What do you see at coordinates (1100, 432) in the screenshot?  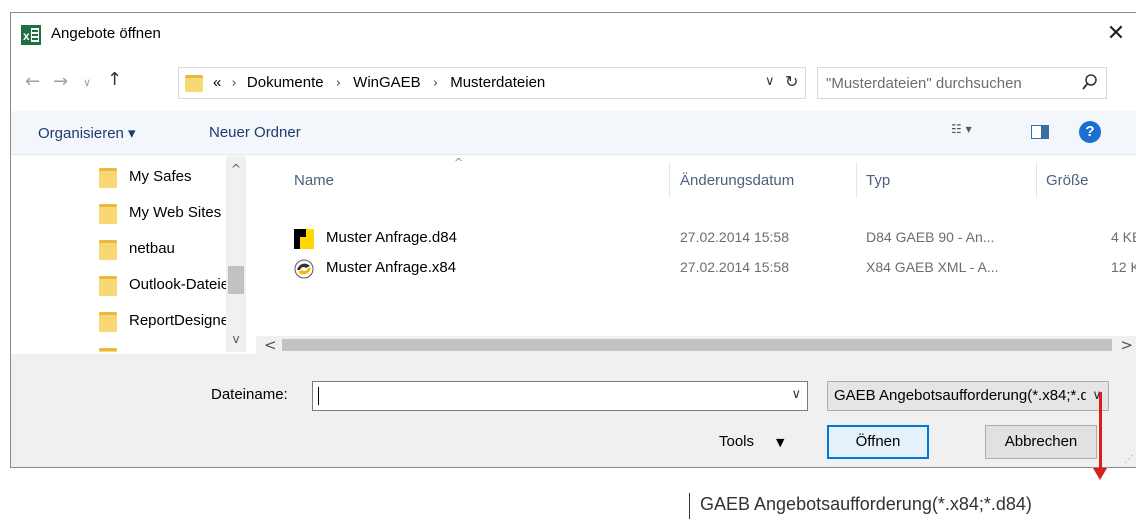 I see `callout-arrow-line` at bounding box center [1100, 432].